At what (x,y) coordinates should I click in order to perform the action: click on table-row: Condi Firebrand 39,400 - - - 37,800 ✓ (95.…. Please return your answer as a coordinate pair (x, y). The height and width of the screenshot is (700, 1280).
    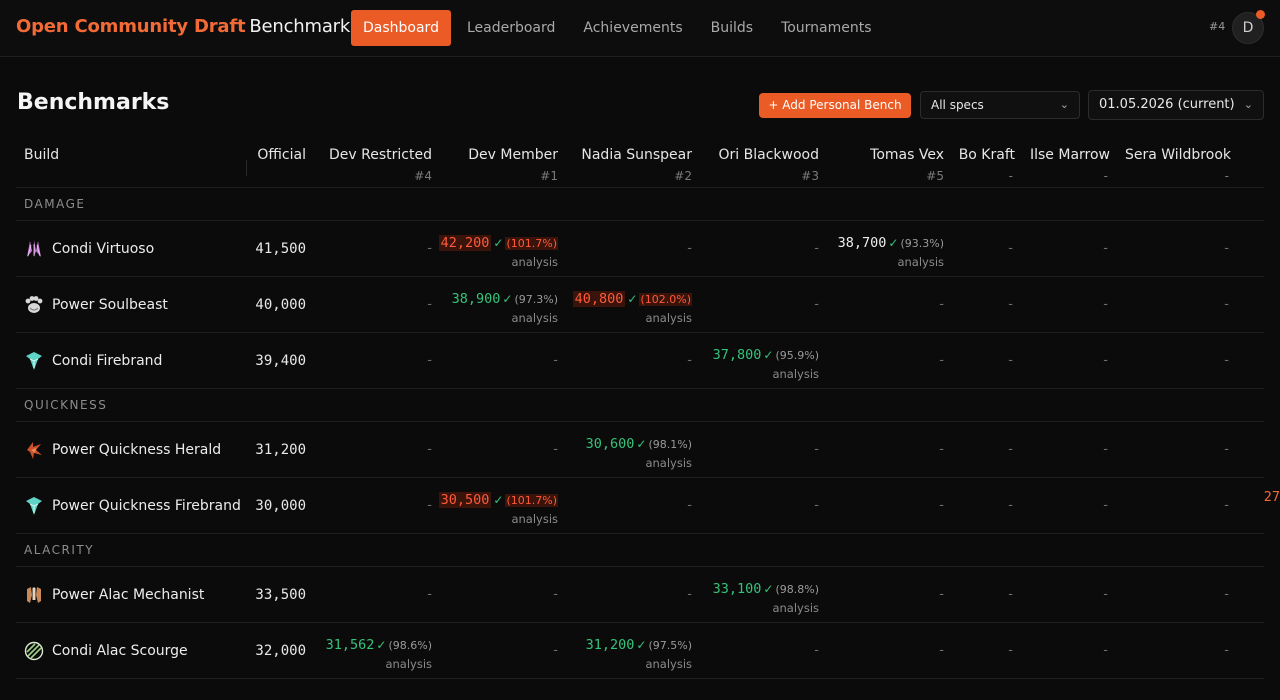
    Looking at the image, I should click on (640, 361).